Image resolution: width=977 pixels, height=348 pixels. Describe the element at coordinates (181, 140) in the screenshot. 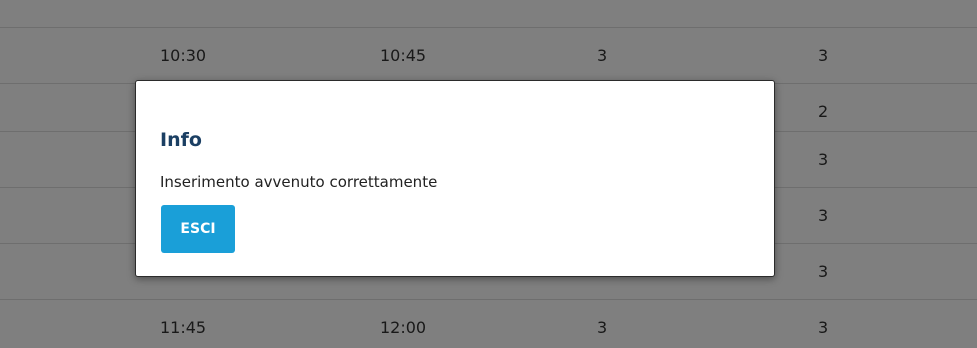

I see `dialog-title: Info` at that location.